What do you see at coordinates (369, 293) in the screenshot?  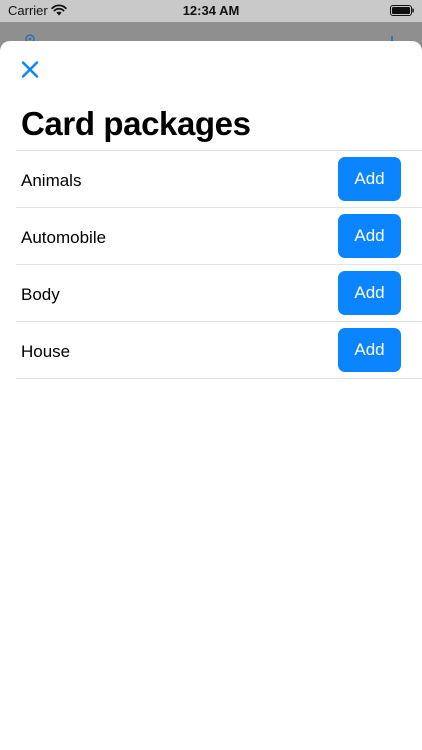 I see `add-body-button: Add` at bounding box center [369, 293].